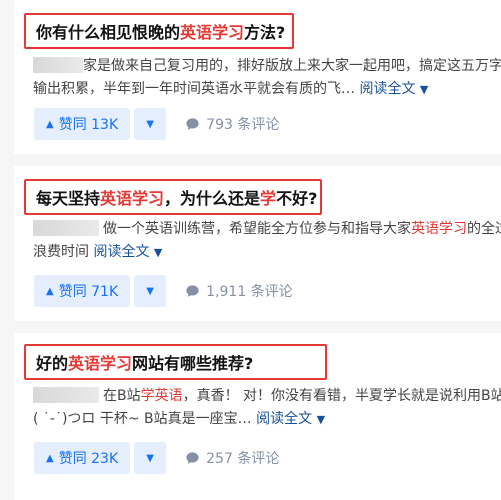  Describe the element at coordinates (88, 459) in the screenshot. I see `vote-count: 赞同 23K` at that location.